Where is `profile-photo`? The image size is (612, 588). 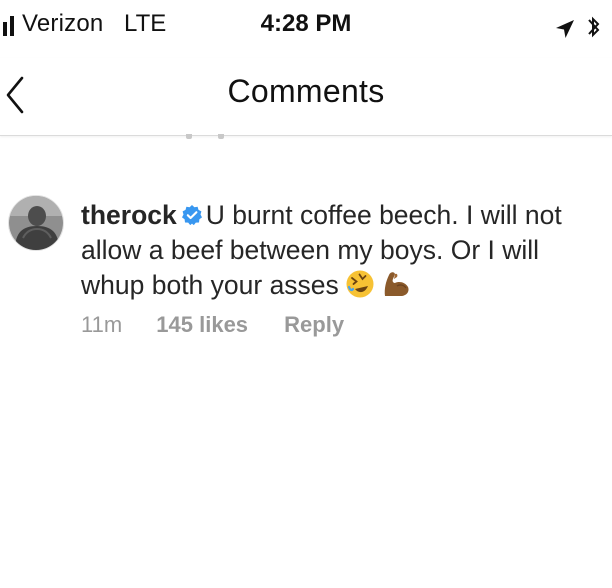
profile-photo is located at coordinates (36, 223).